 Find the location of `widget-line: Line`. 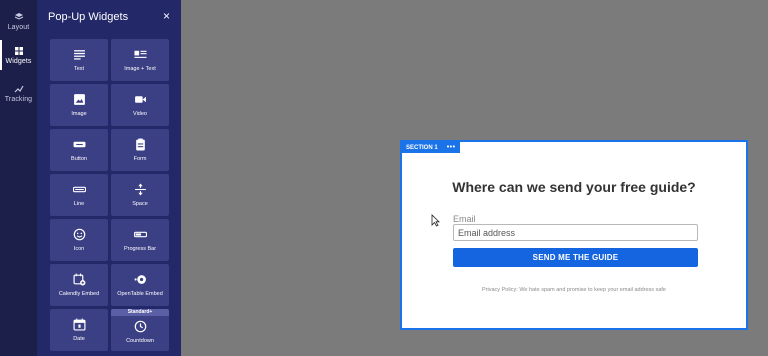

widget-line: Line is located at coordinates (79, 195).